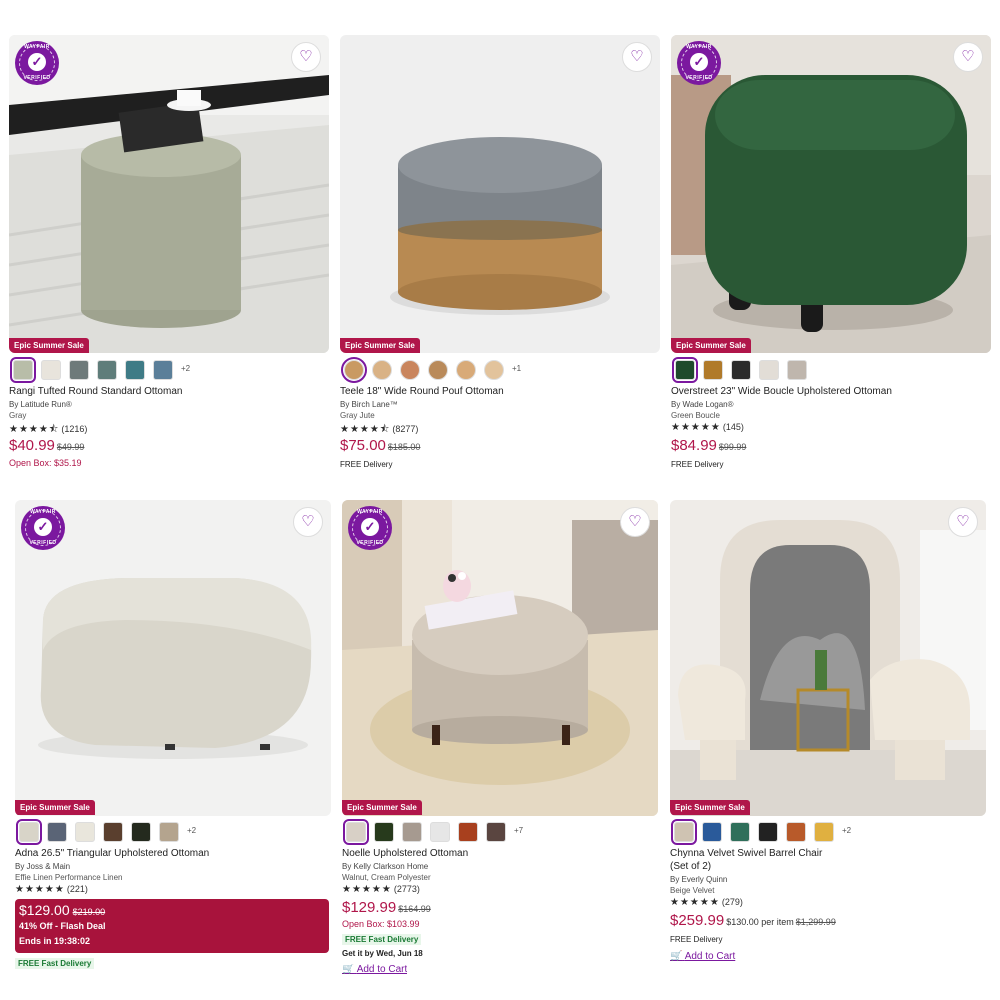  What do you see at coordinates (382, 953) in the screenshot?
I see `delivery-date: Get it by Wed, Jun 18` at bounding box center [382, 953].